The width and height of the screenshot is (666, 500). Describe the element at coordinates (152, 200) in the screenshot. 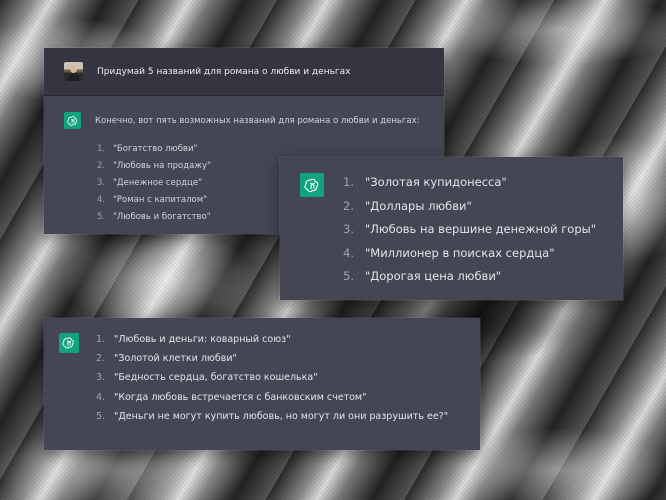

I see `list-item: 4. "Роман с капиталом"` at that location.